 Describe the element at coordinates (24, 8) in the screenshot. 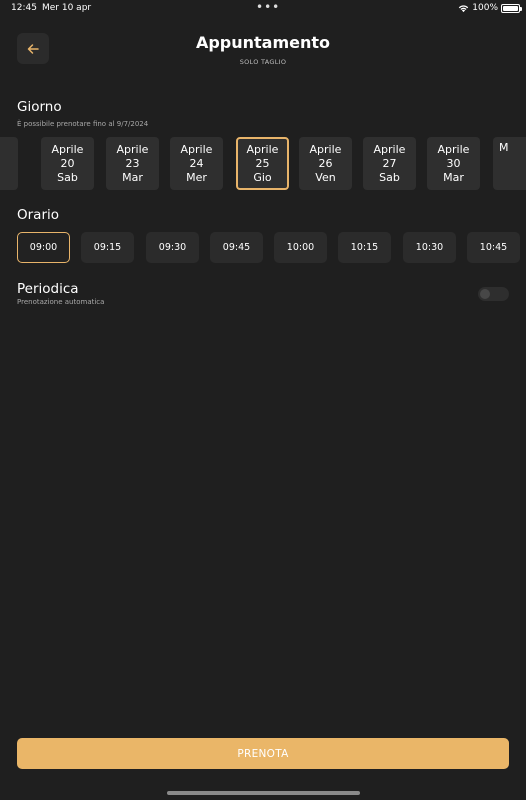

I see `status-time: 12:45` at that location.